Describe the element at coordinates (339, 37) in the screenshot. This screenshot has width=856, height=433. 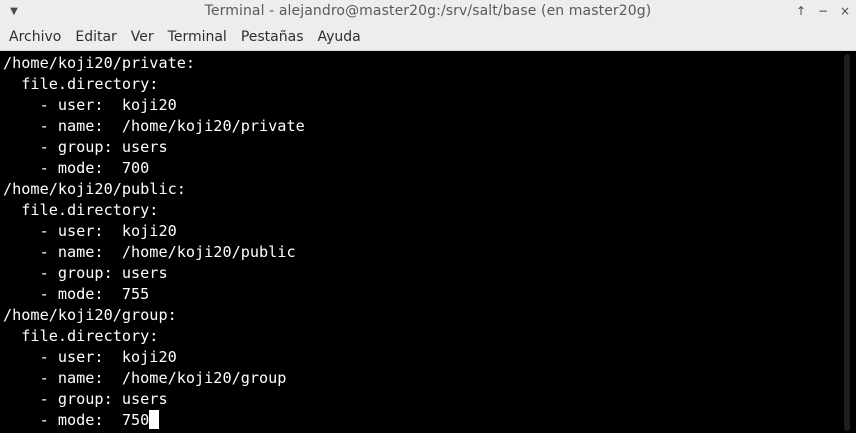
I see `menu-ayuda: Ayuda` at that location.